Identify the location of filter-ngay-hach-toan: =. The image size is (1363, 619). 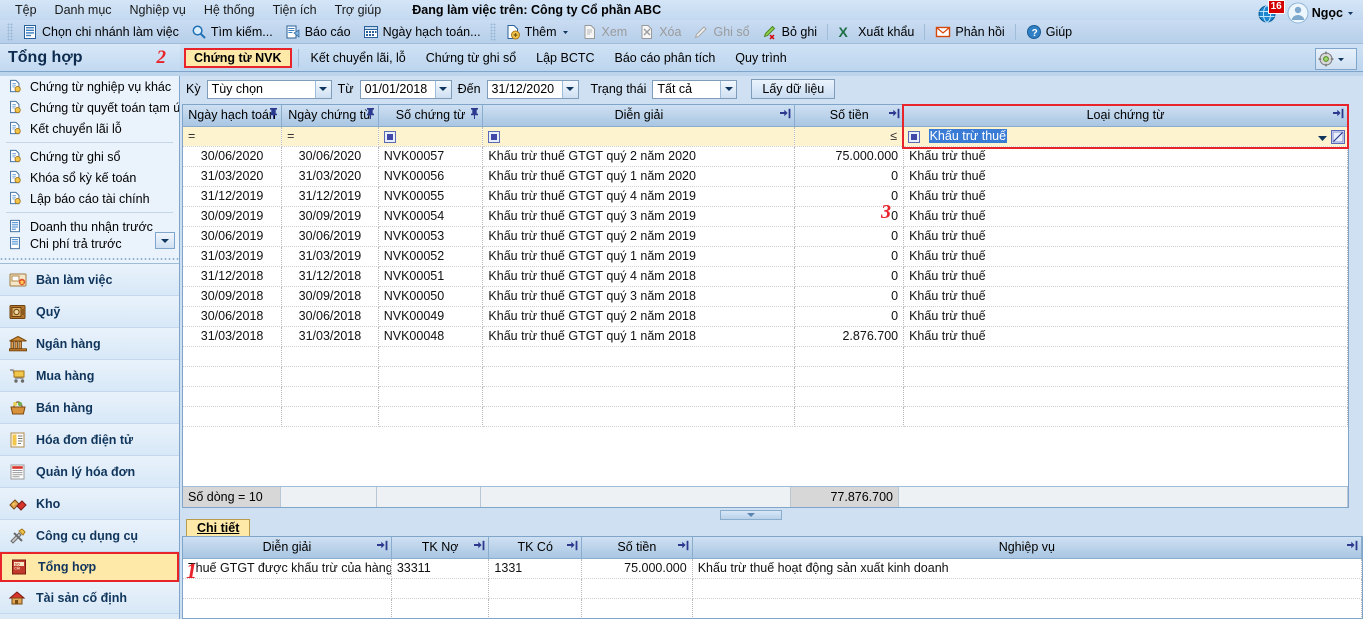
(233, 136).